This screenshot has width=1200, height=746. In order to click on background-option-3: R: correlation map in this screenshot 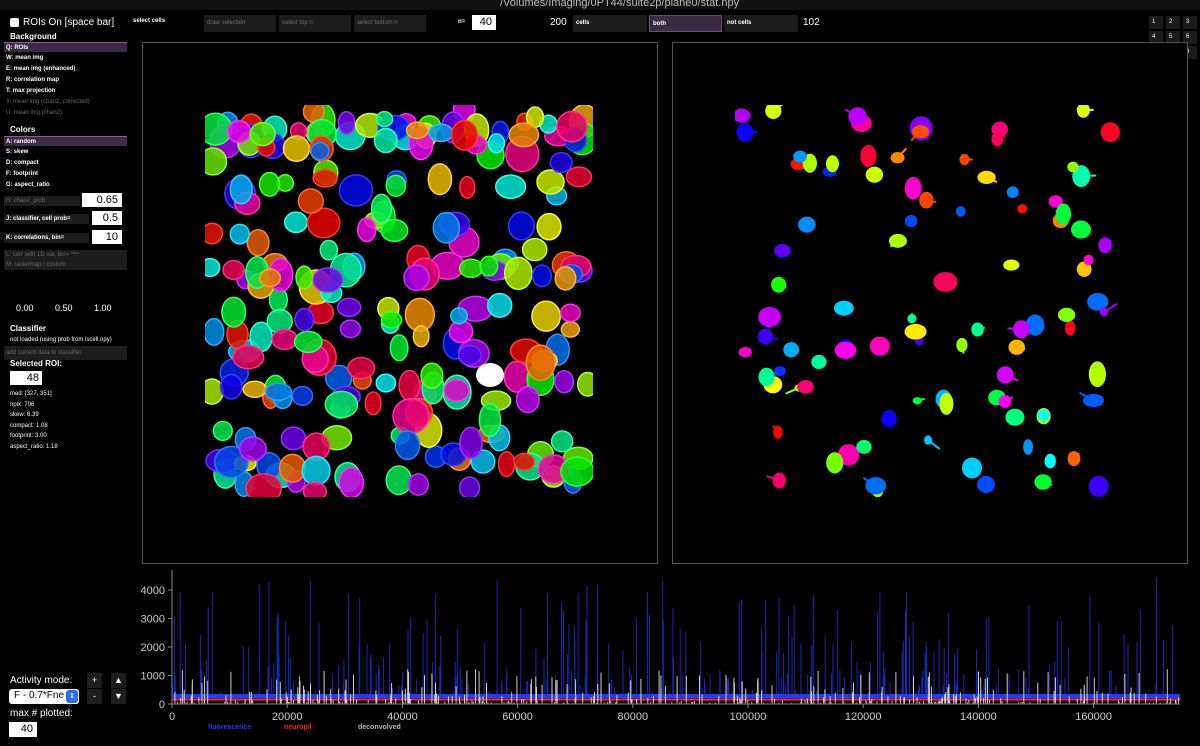, I will do `click(65, 80)`.